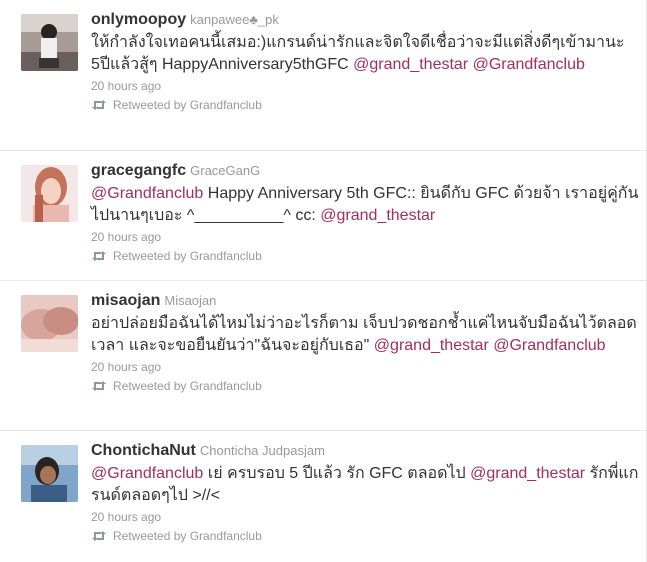 The height and width of the screenshot is (562, 647). What do you see at coordinates (234, 19) in the screenshot?
I see `full-name: kanpawee♣_pk` at bounding box center [234, 19].